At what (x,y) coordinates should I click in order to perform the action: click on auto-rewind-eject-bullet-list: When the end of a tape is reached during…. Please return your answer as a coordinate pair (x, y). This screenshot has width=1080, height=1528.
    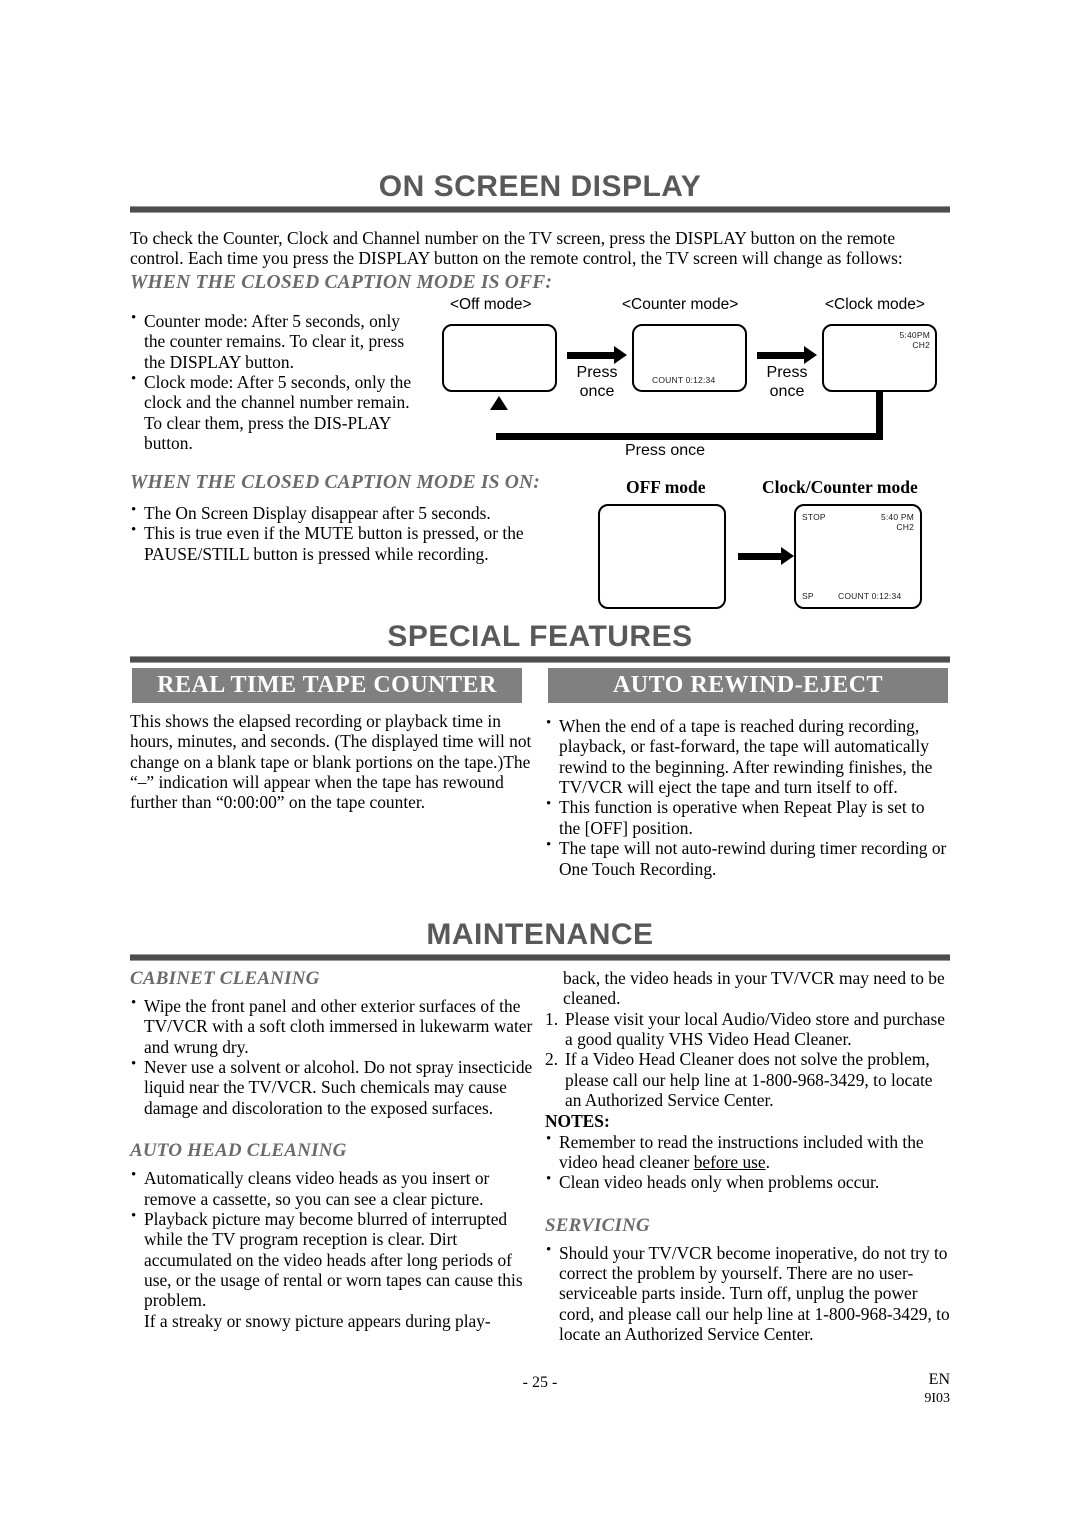
    Looking at the image, I should click on (747, 797).